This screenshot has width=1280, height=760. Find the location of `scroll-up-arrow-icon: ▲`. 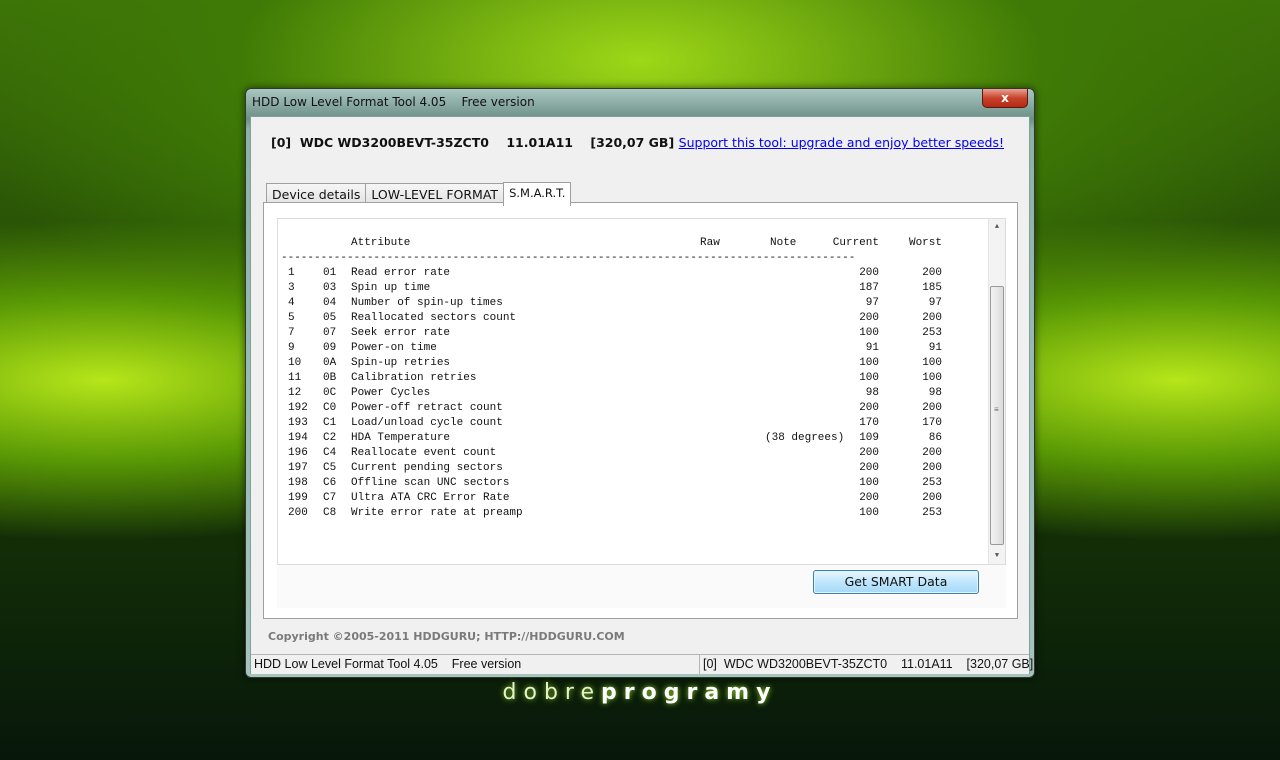

scroll-up-arrow-icon: ▲ is located at coordinates (997, 227).